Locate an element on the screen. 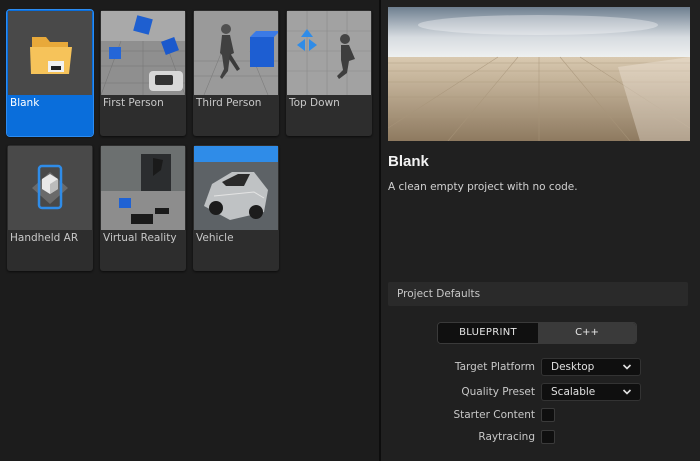 The height and width of the screenshot is (461, 700). template-label: First Person is located at coordinates (133, 103).